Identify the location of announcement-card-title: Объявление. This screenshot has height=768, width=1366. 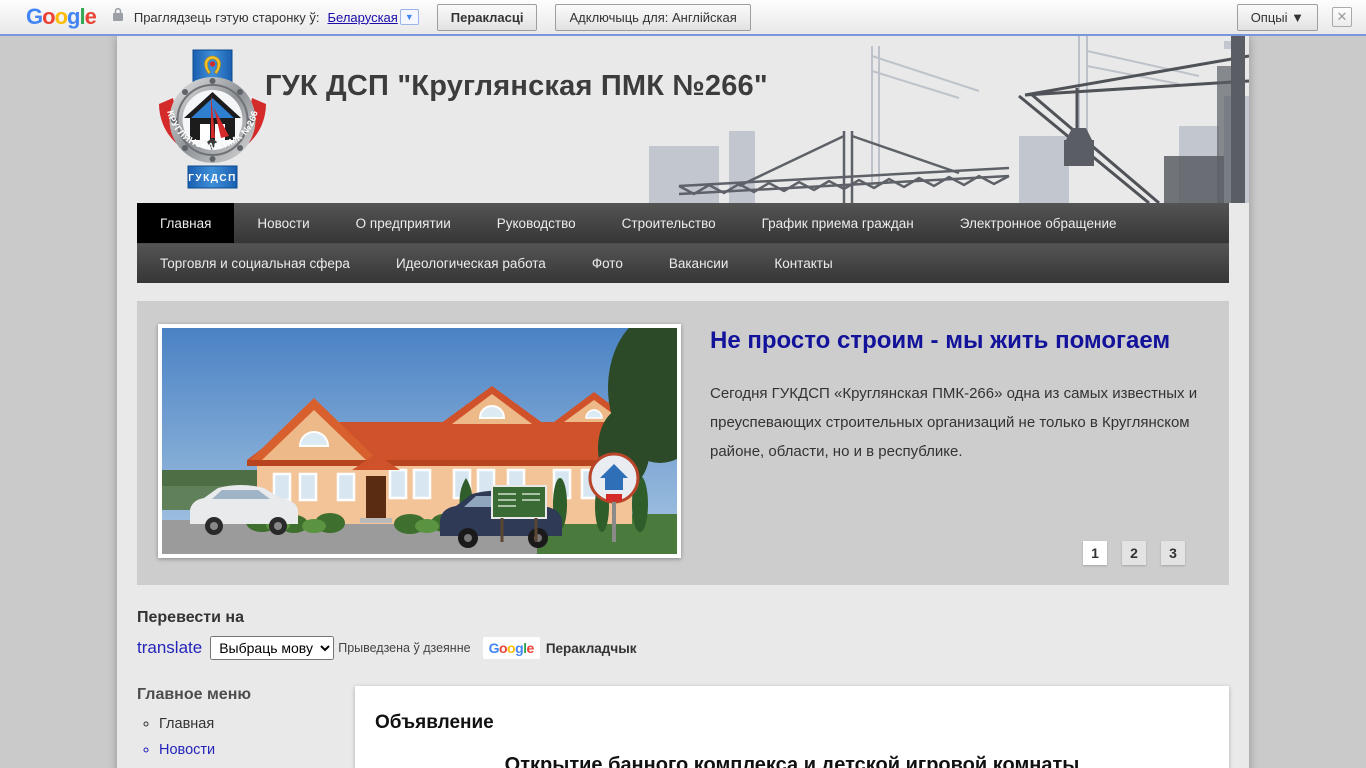
(434, 722).